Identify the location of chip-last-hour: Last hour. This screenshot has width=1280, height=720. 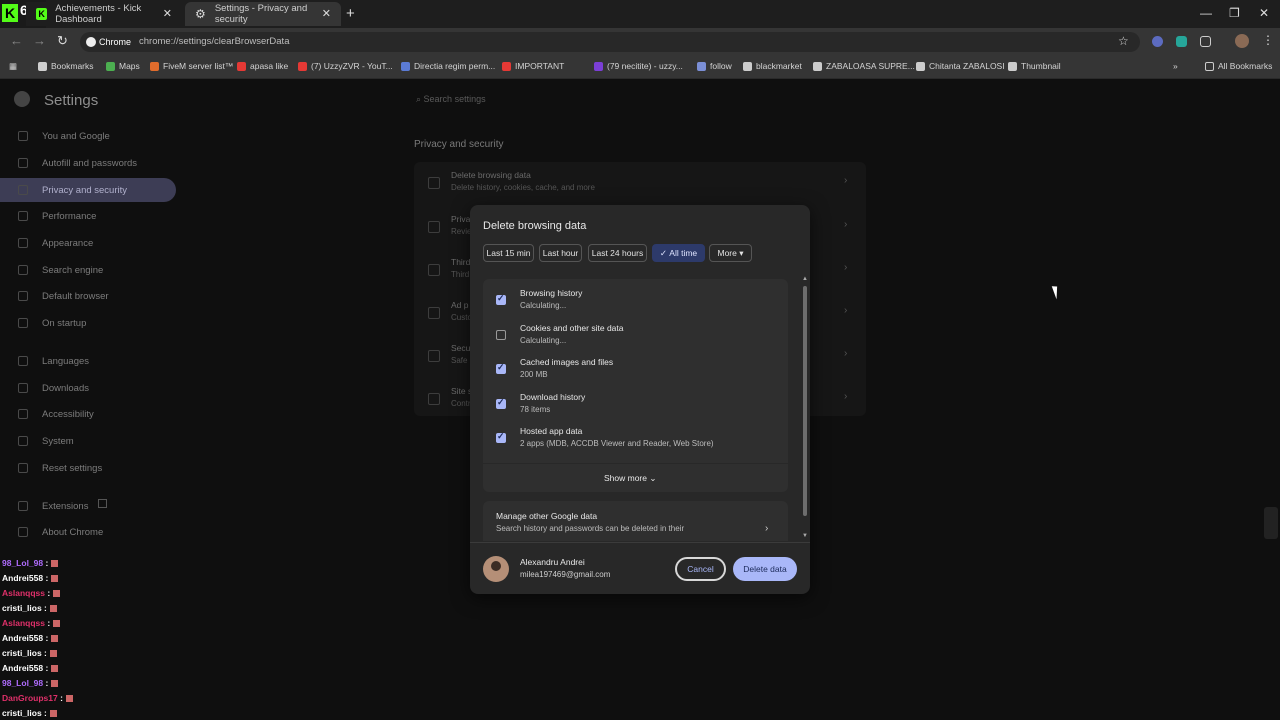
(560, 253).